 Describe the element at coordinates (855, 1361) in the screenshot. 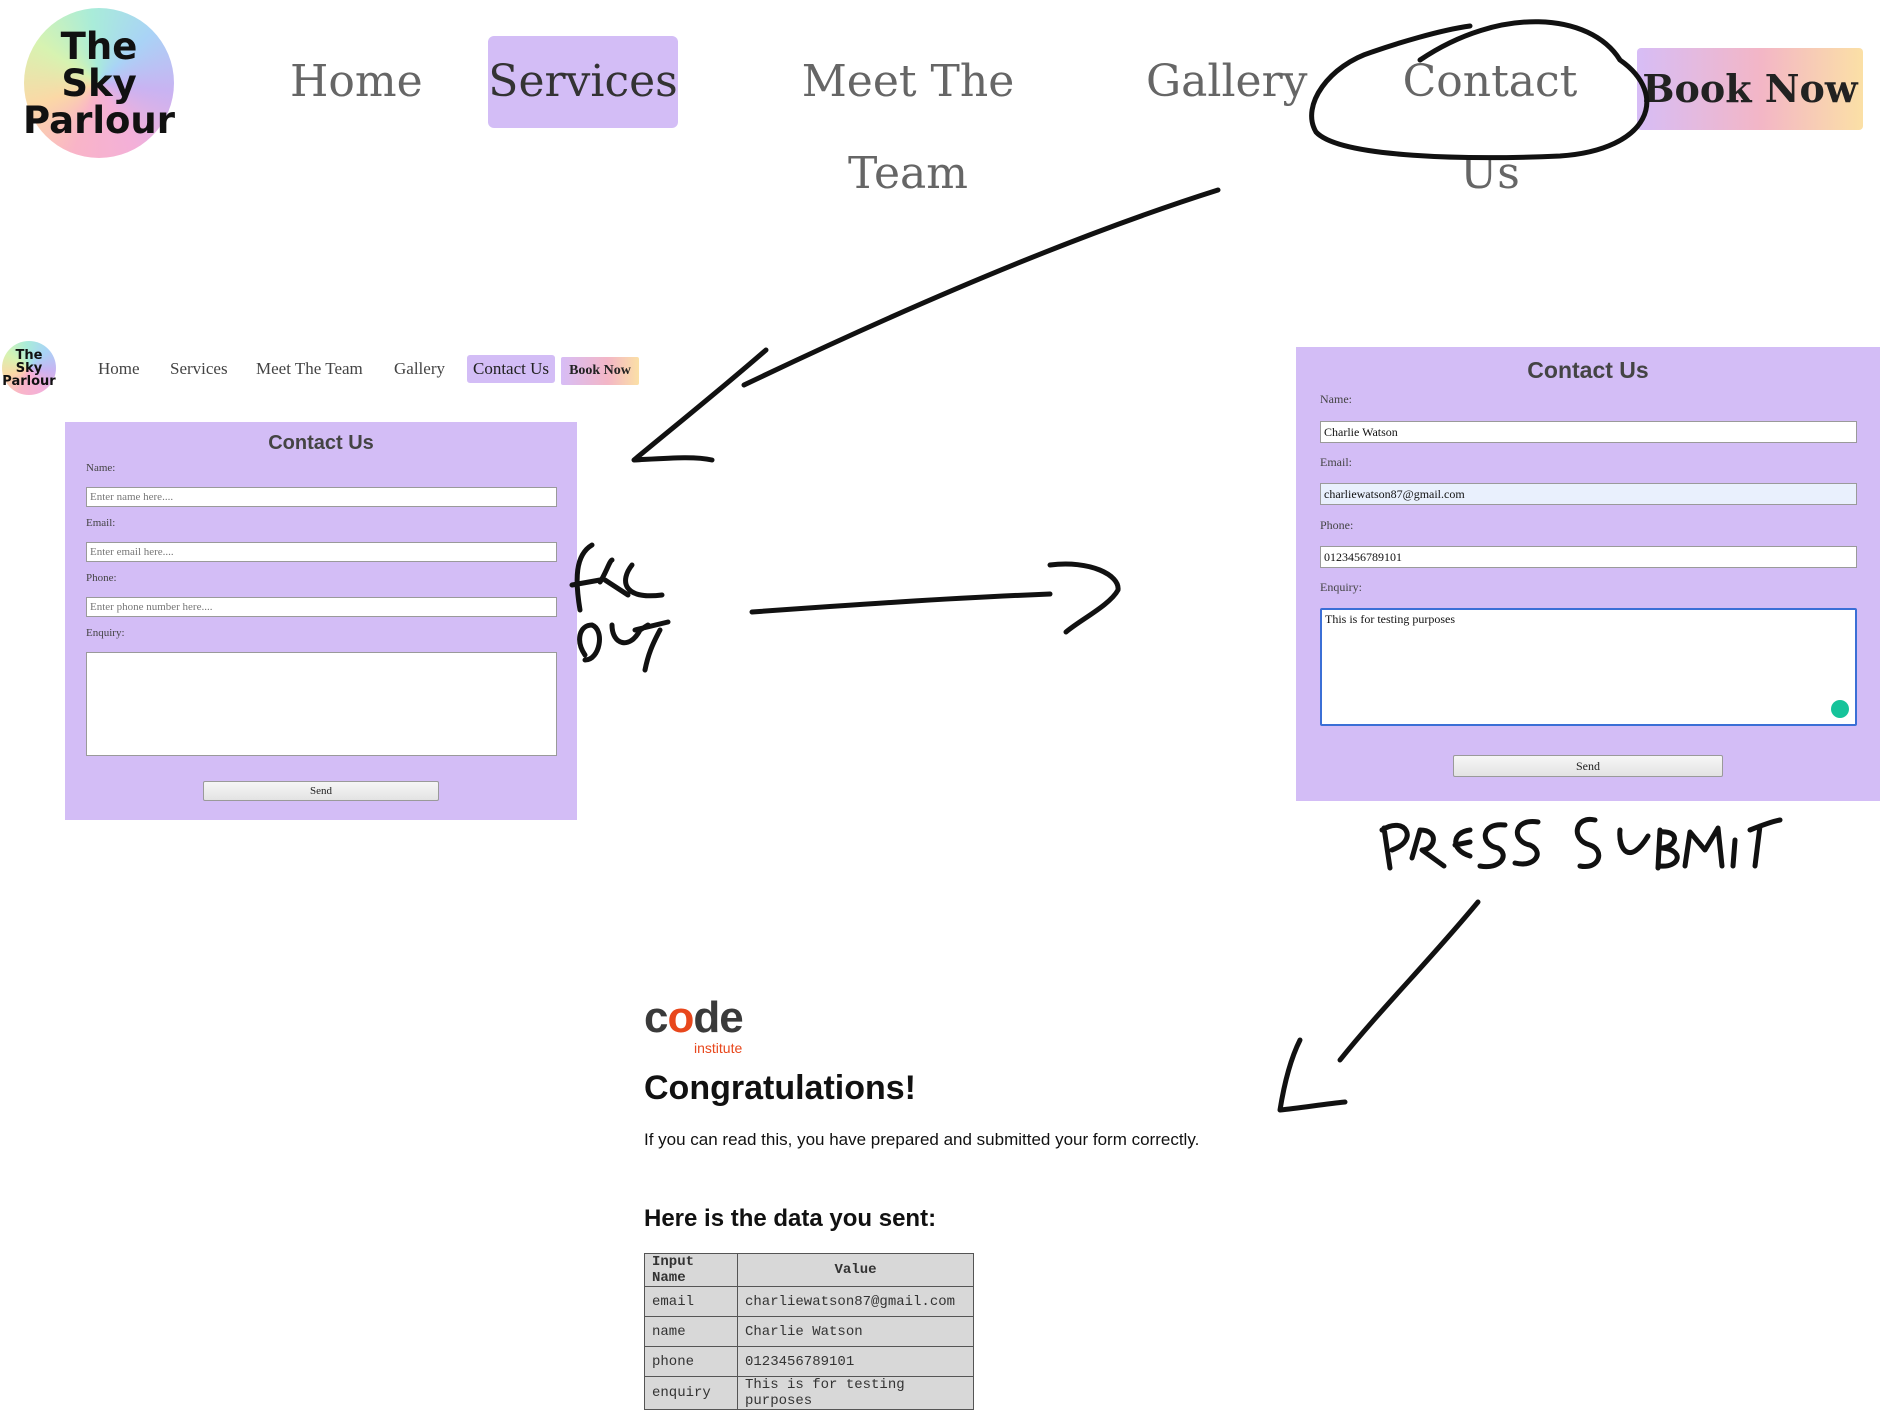

I see `table-cell-value: 0123456789101` at that location.